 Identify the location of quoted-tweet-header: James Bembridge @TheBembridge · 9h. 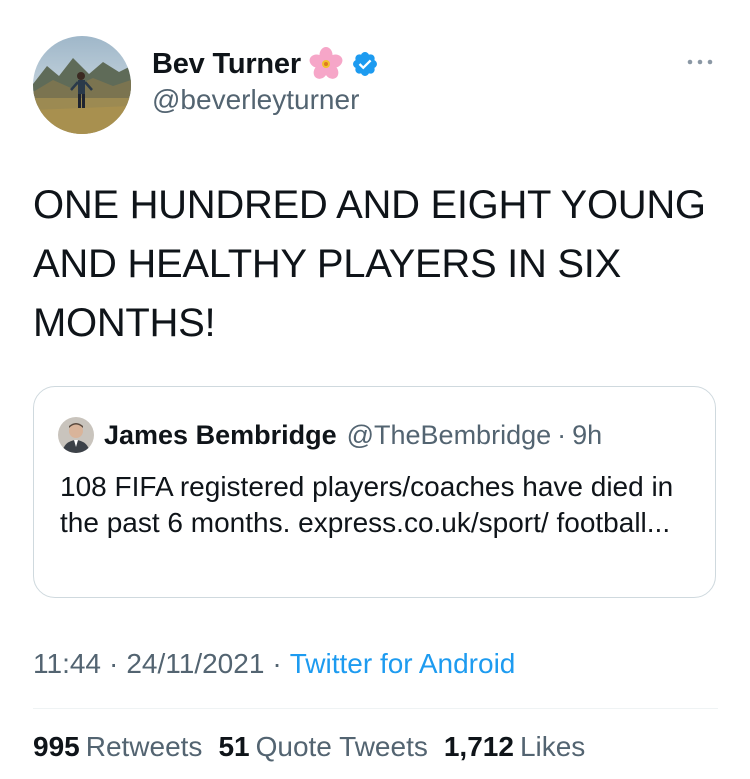
(330, 435).